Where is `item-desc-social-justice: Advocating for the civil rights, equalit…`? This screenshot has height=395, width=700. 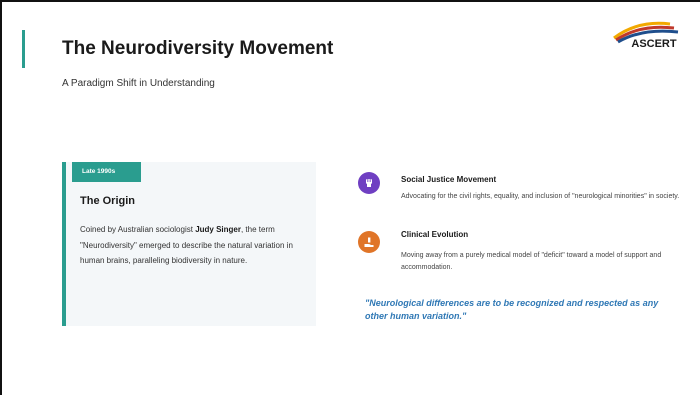 item-desc-social-justice: Advocating for the civil rights, equalit… is located at coordinates (540, 196).